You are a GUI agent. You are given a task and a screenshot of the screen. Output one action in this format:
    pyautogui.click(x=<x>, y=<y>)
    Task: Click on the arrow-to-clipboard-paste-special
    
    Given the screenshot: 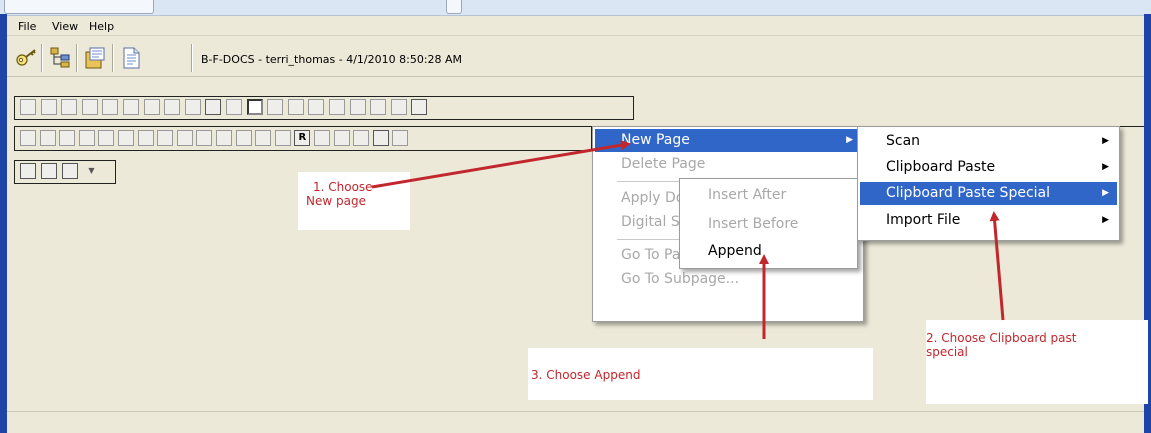 What is the action you would take?
    pyautogui.click(x=997, y=266)
    